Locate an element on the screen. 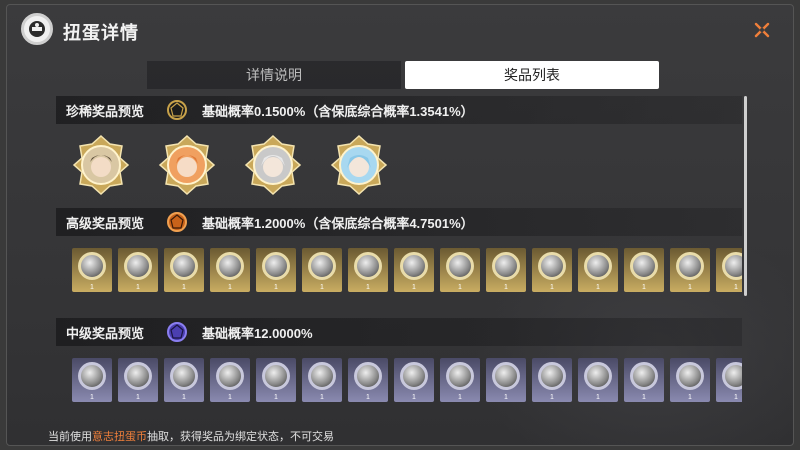 This screenshot has width=800, height=450. footer-suffix: 抽取，获得奖品为绑定状态，不可交易 is located at coordinates (240, 437).